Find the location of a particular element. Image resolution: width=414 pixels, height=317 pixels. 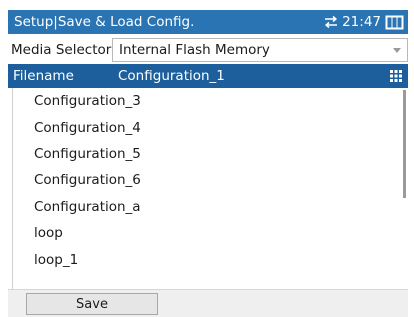

list-item: loop_1 is located at coordinates (210, 259).